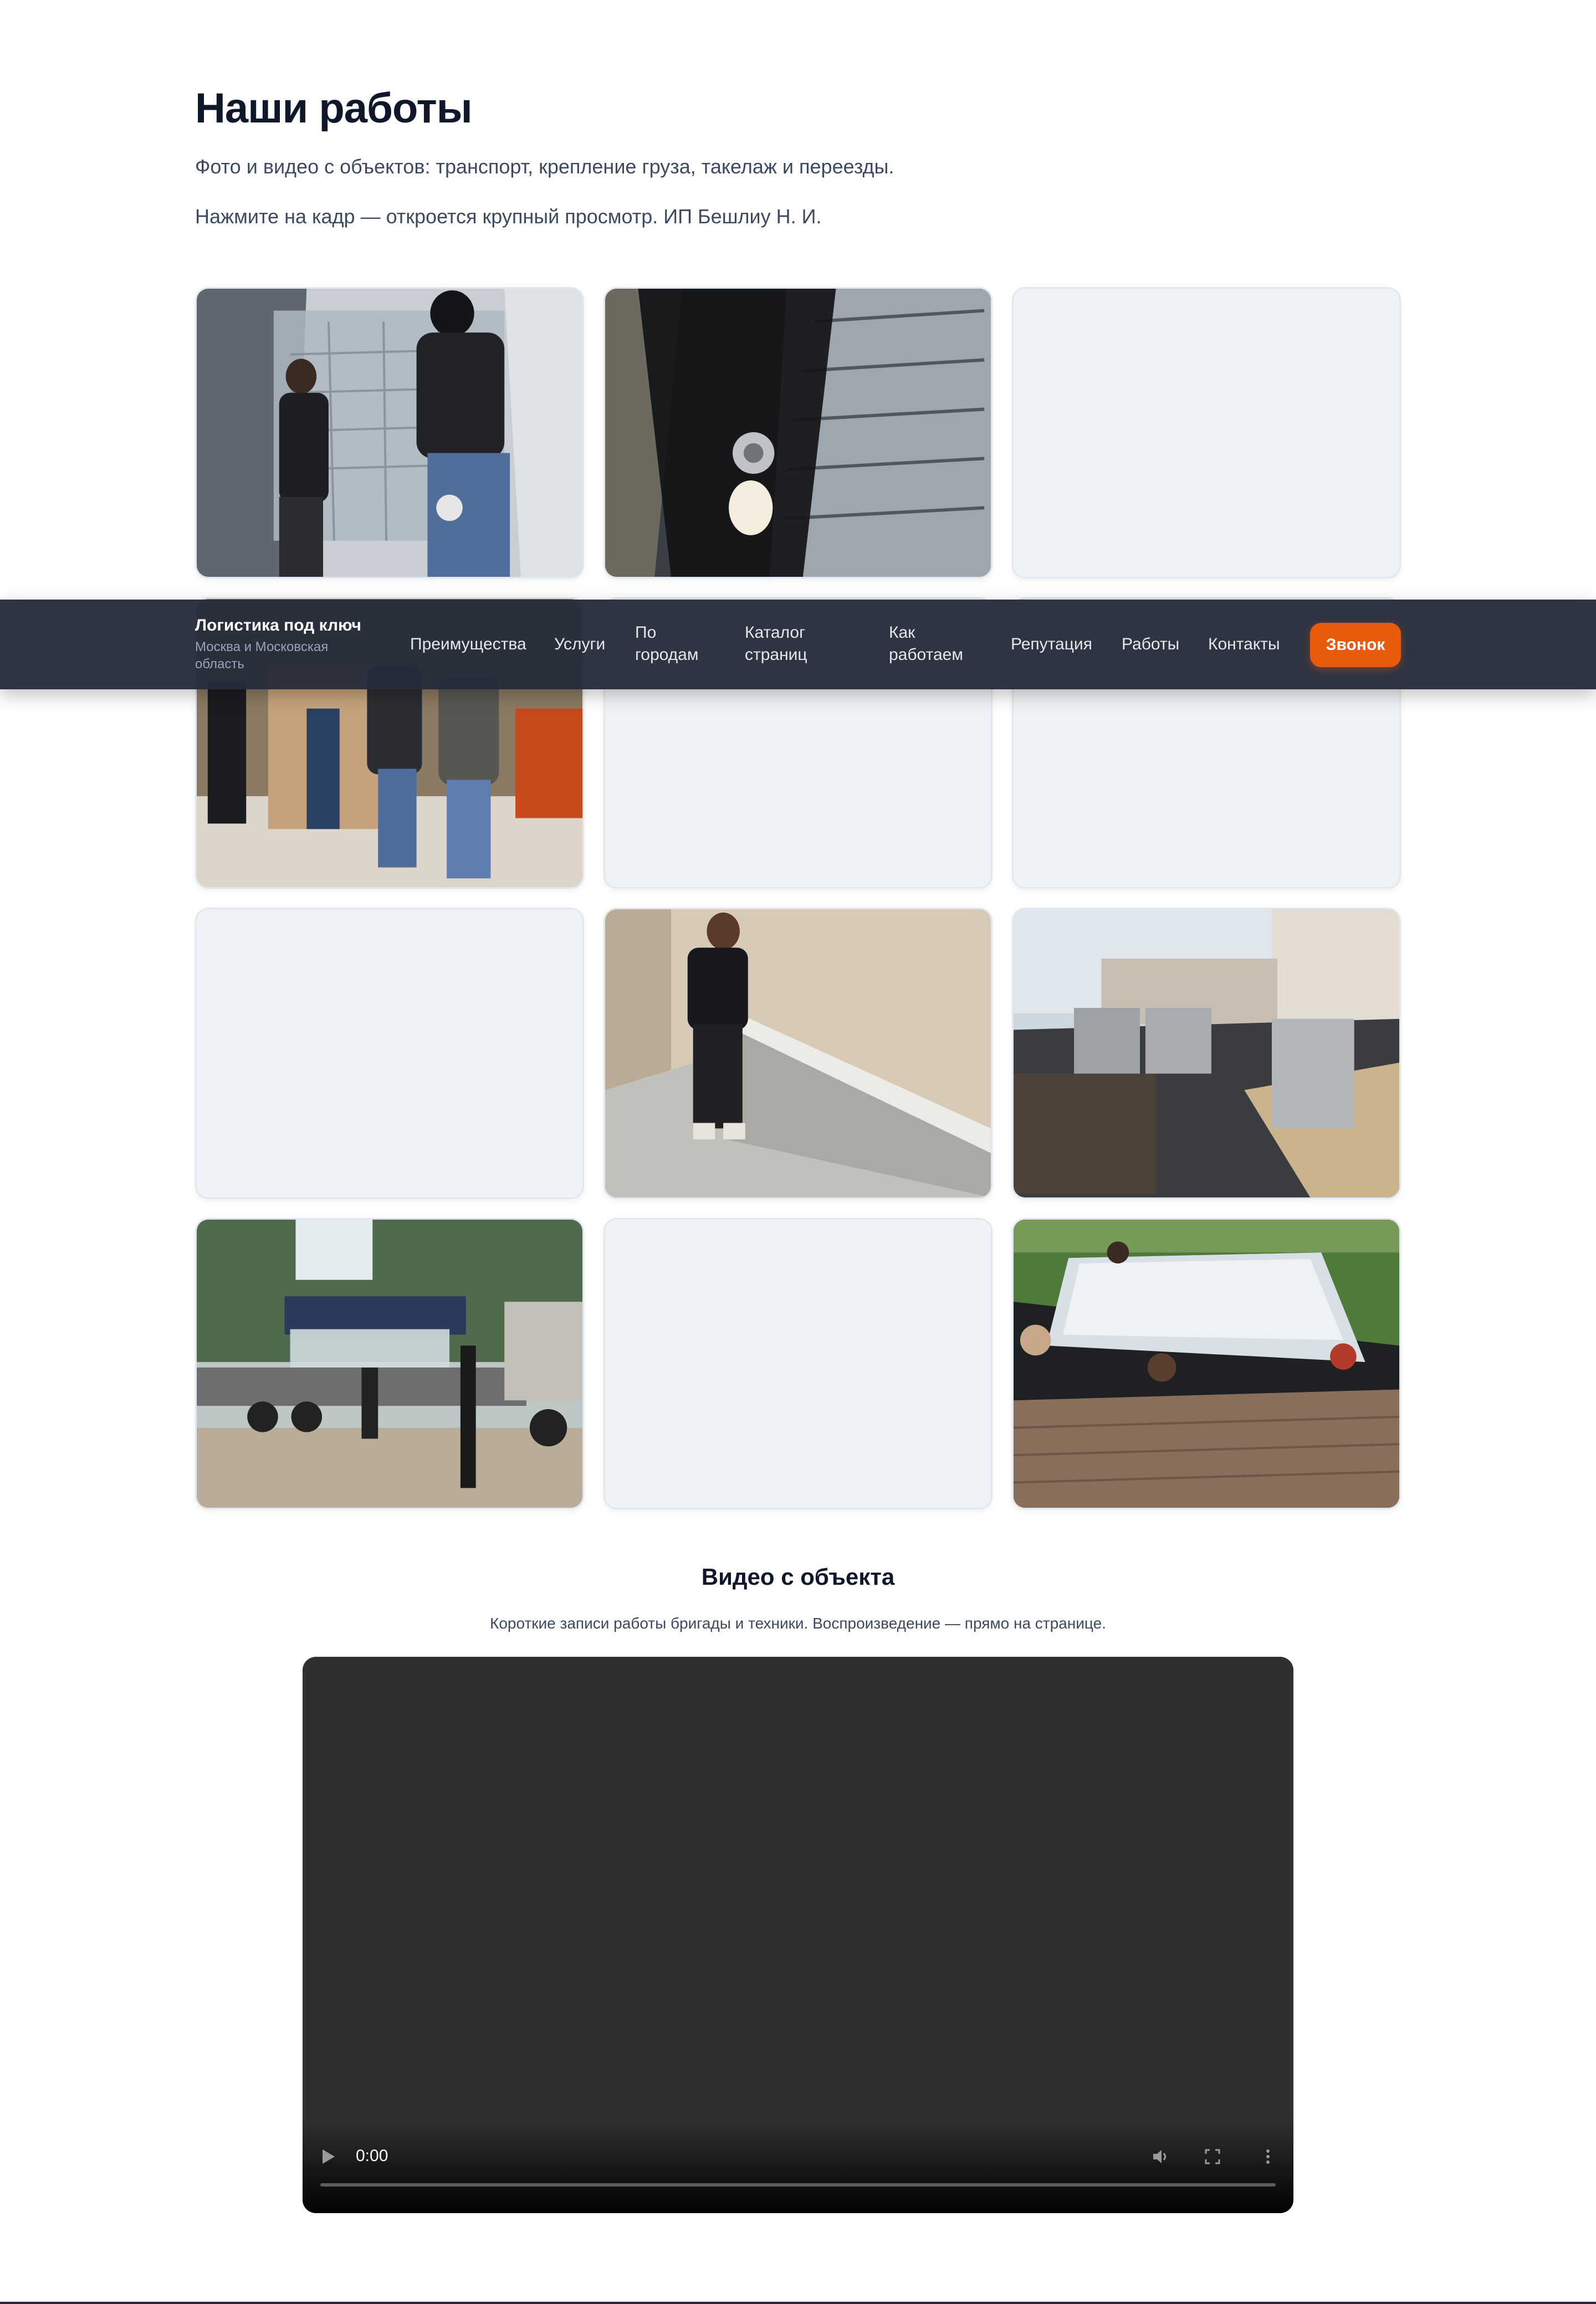 The image size is (1596, 2304). What do you see at coordinates (798, 2303) in the screenshot?
I see `page-bottom-border` at bounding box center [798, 2303].